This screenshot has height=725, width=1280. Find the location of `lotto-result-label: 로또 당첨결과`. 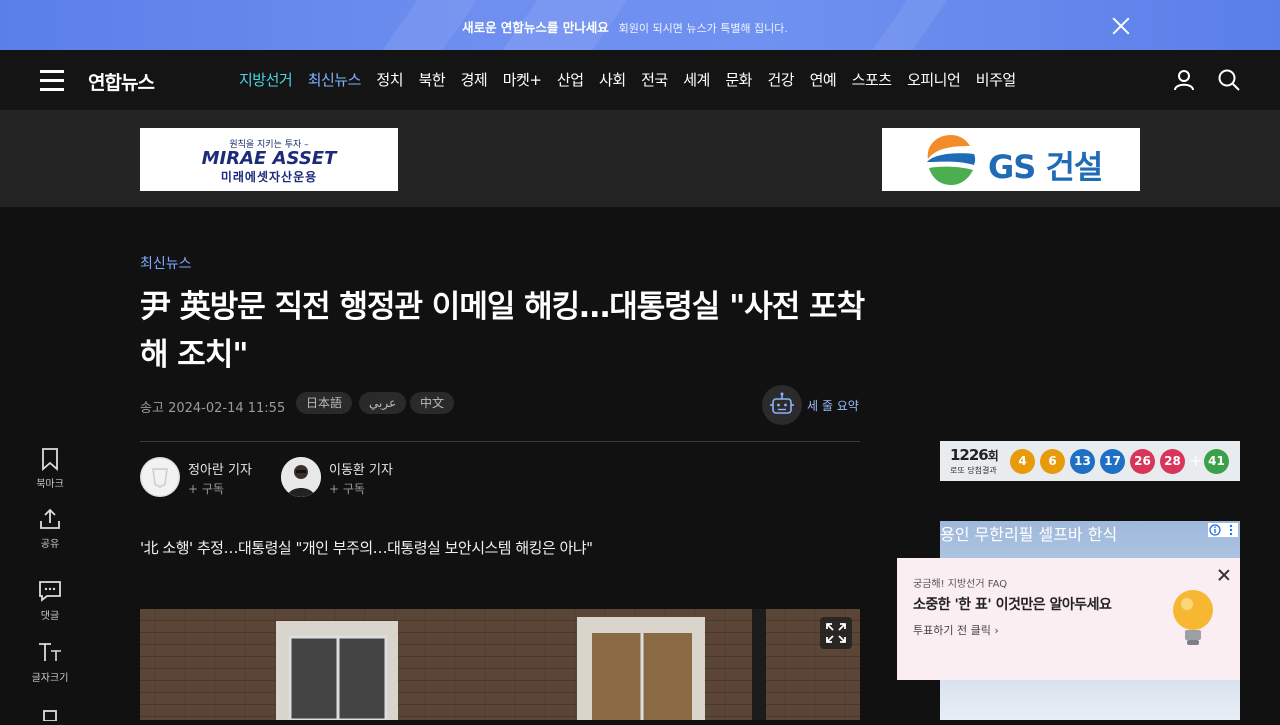

lotto-result-label: 로또 당첨결과 is located at coordinates (973, 470).